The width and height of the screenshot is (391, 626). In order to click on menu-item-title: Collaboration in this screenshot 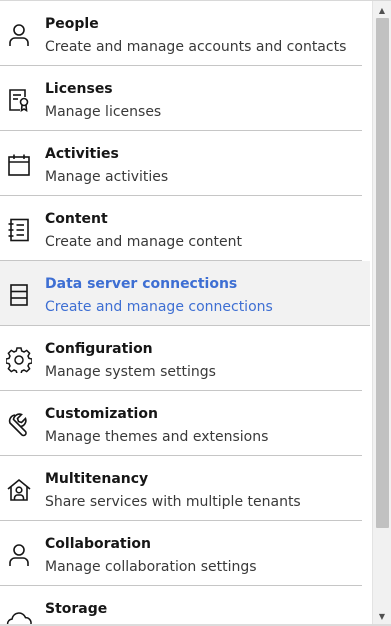, I will do `click(98, 544)`.